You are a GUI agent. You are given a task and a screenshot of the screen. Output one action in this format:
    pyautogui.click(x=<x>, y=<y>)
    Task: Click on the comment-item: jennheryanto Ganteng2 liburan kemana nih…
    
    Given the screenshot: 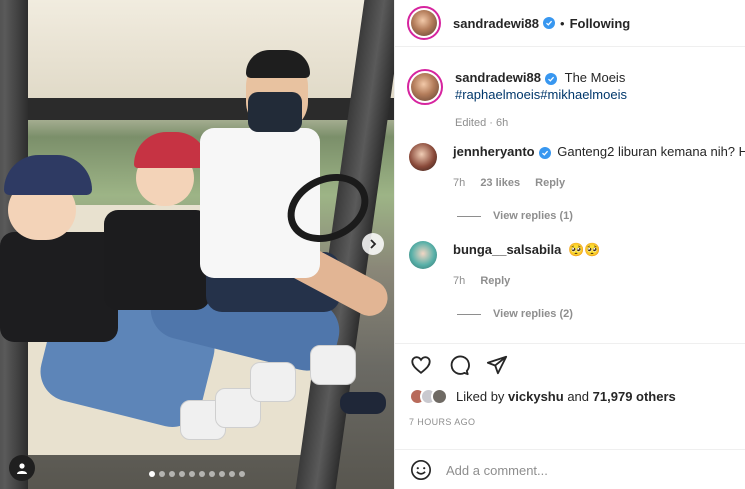 What is the action you would take?
    pyautogui.click(x=570, y=167)
    